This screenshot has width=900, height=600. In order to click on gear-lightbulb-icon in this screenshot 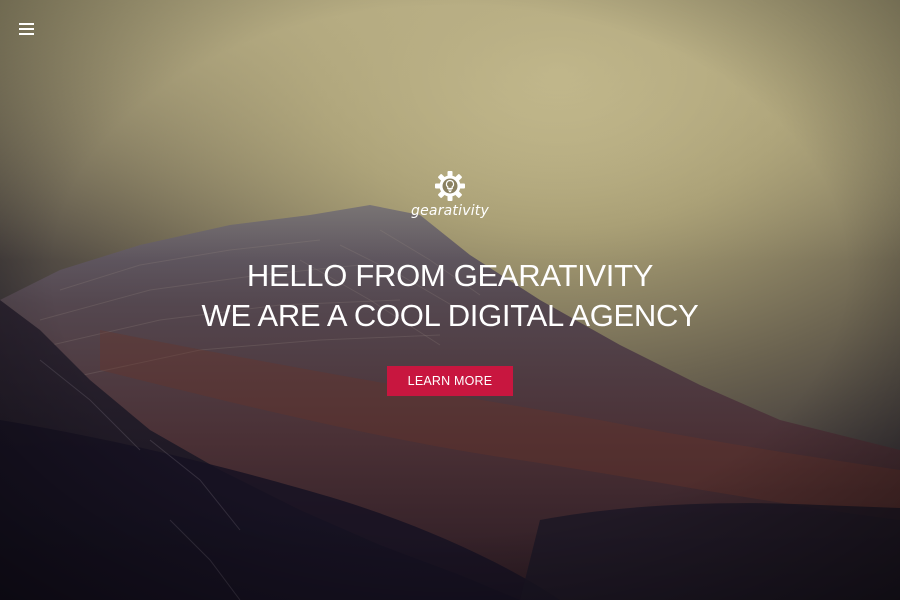, I will do `click(450, 186)`.